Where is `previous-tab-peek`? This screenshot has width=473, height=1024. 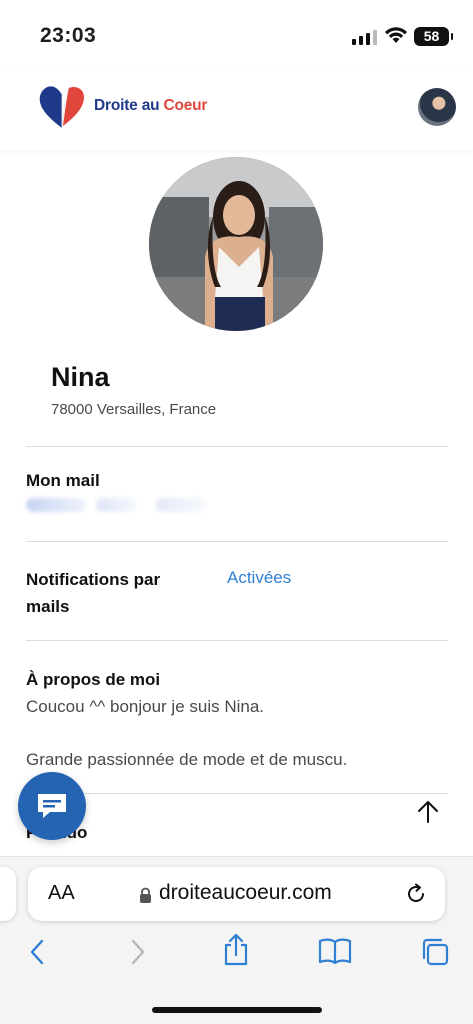
previous-tab-peek is located at coordinates (8, 894).